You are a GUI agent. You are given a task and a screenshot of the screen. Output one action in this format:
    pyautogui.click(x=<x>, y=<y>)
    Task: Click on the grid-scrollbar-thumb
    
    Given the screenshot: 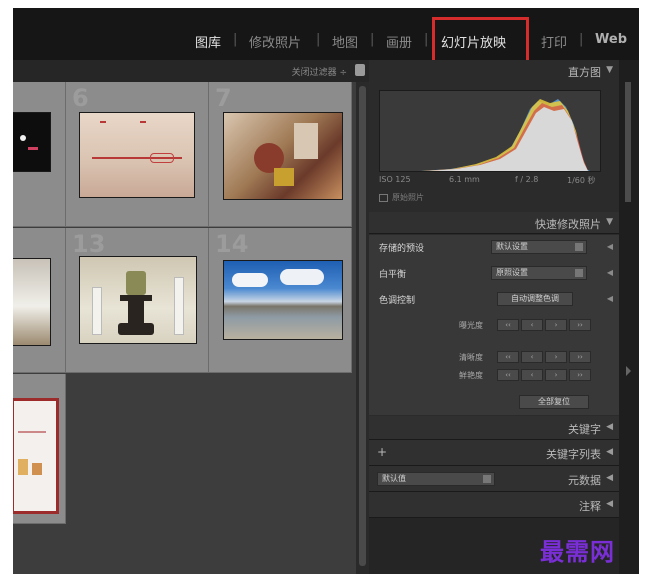 What is the action you would take?
    pyautogui.click(x=362, y=326)
    